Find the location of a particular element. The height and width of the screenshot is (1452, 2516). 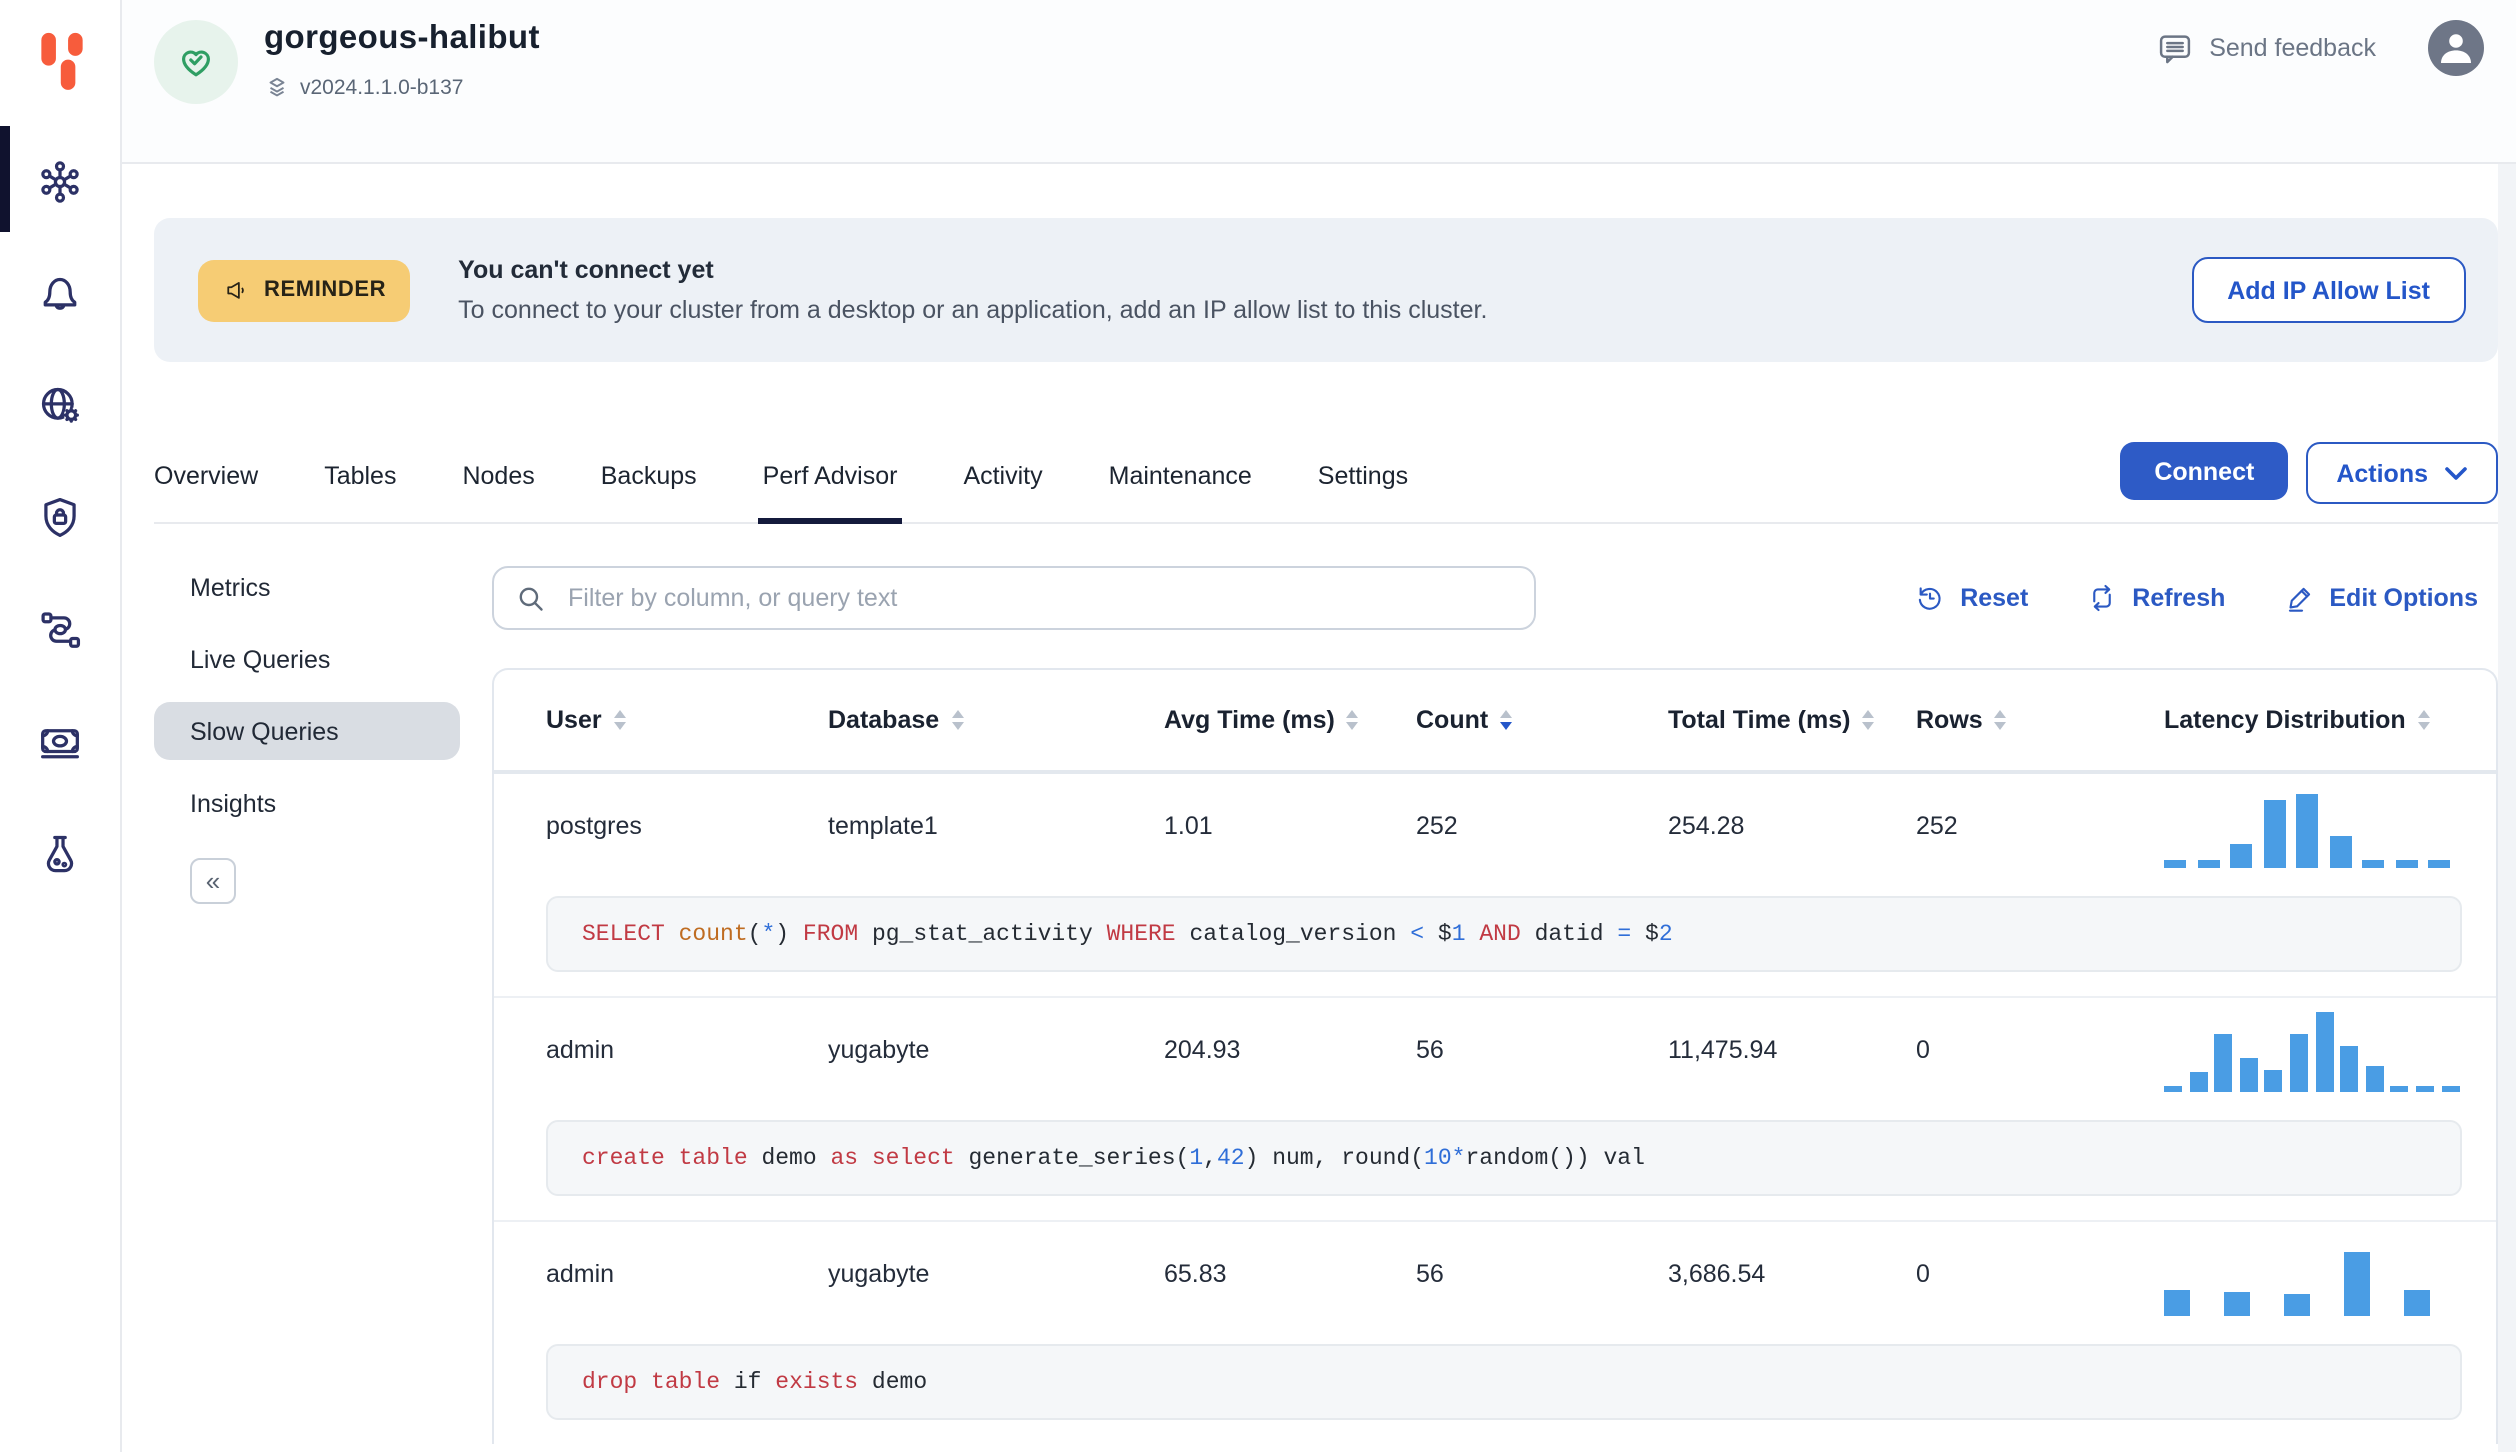

sidebar-item-network is located at coordinates (60, 406).